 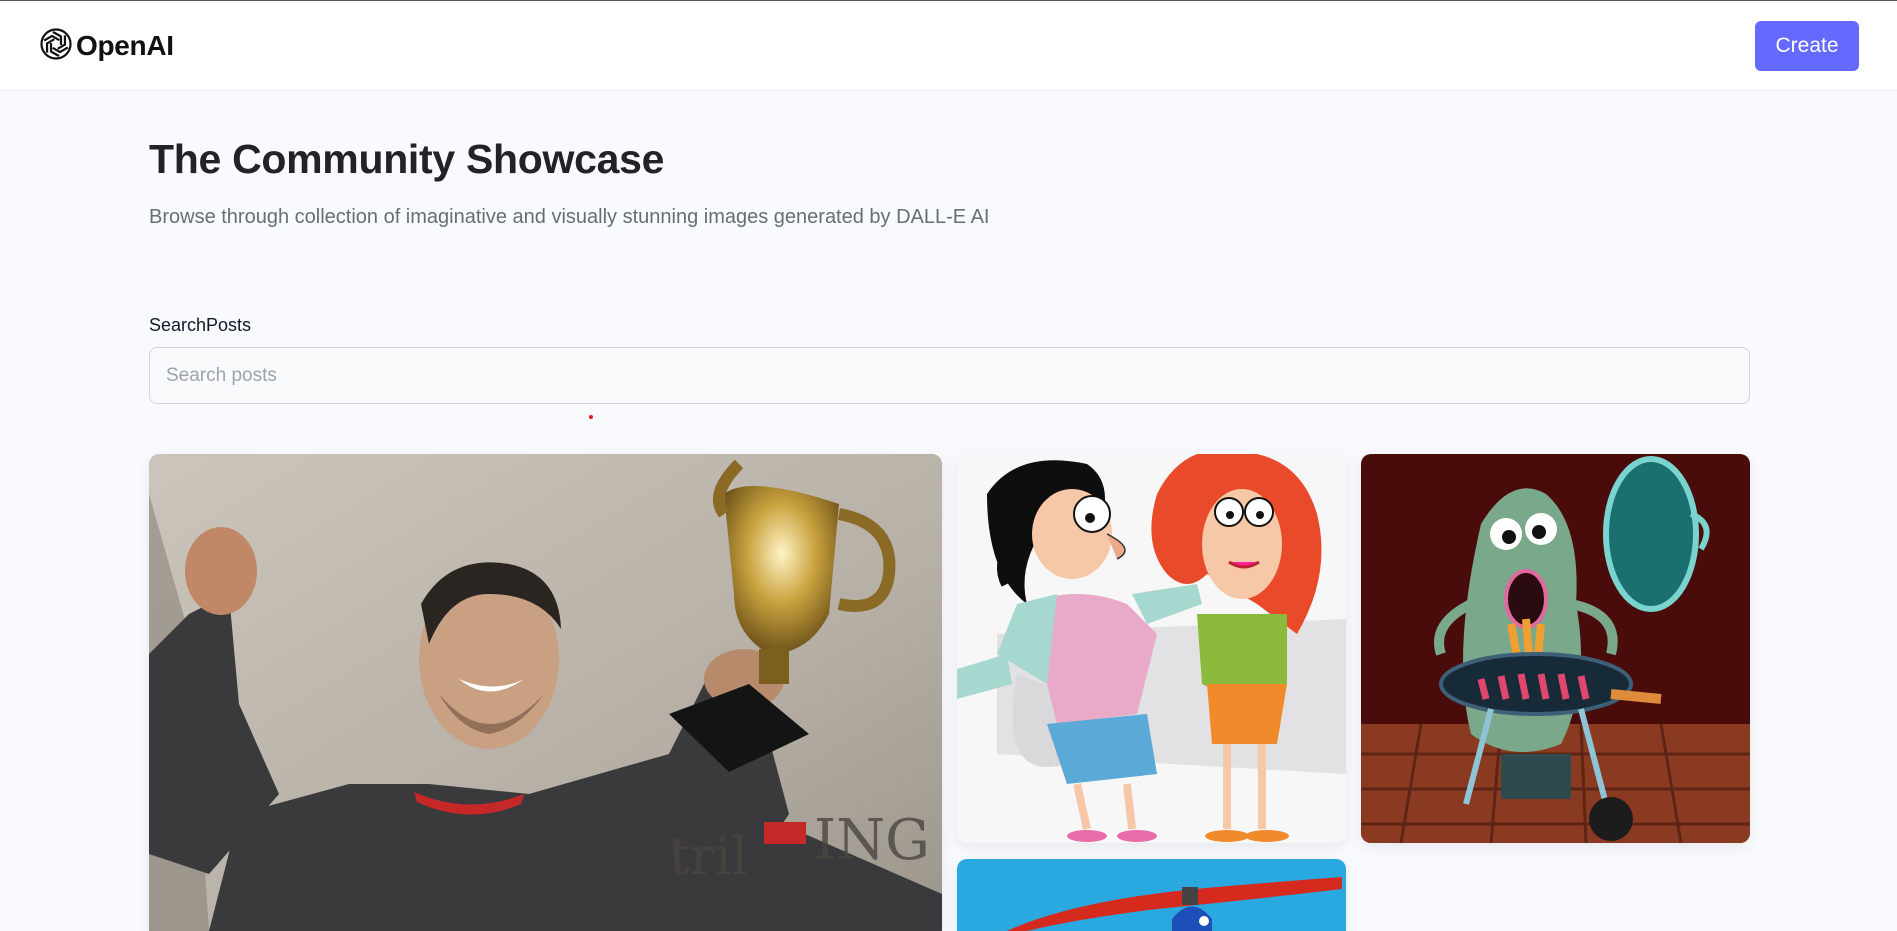 What do you see at coordinates (949, 375) in the screenshot?
I see `search-input` at bounding box center [949, 375].